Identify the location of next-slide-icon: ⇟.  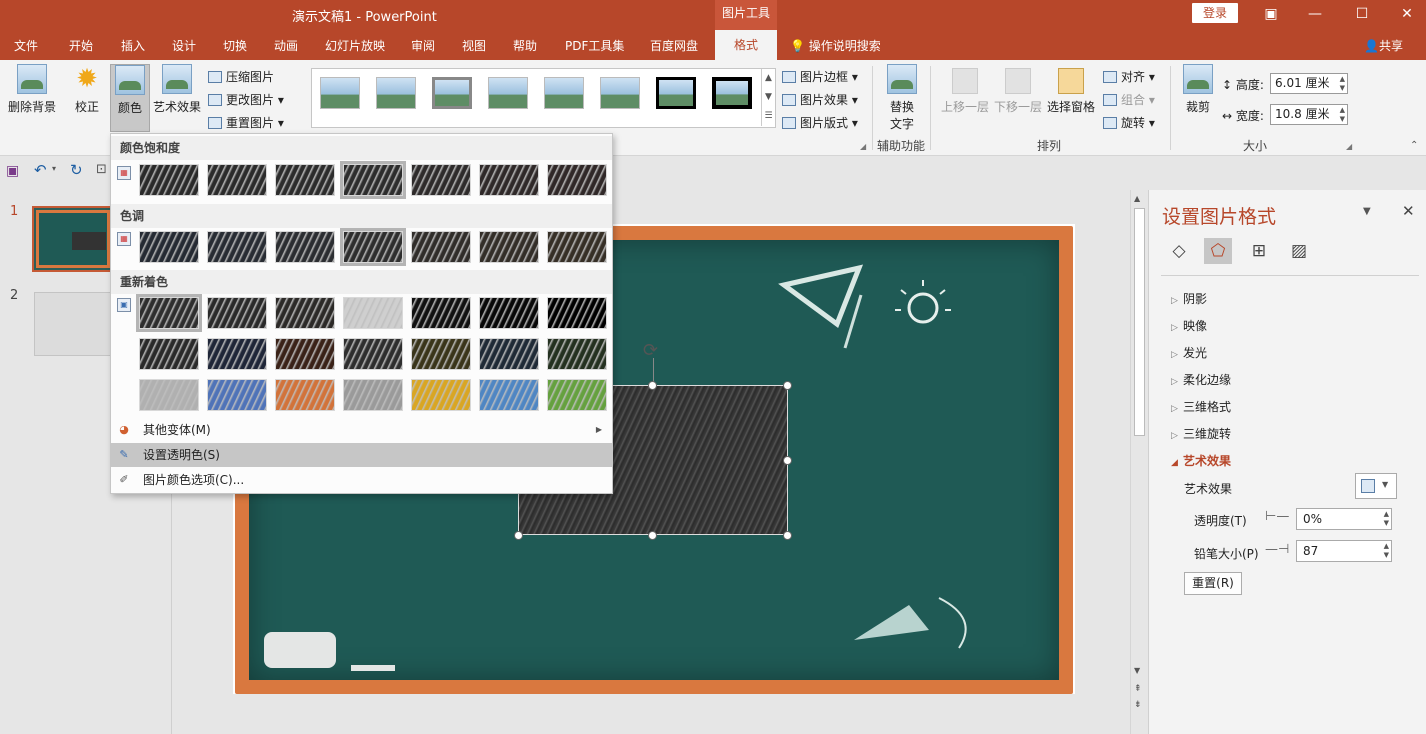
(1138, 705).